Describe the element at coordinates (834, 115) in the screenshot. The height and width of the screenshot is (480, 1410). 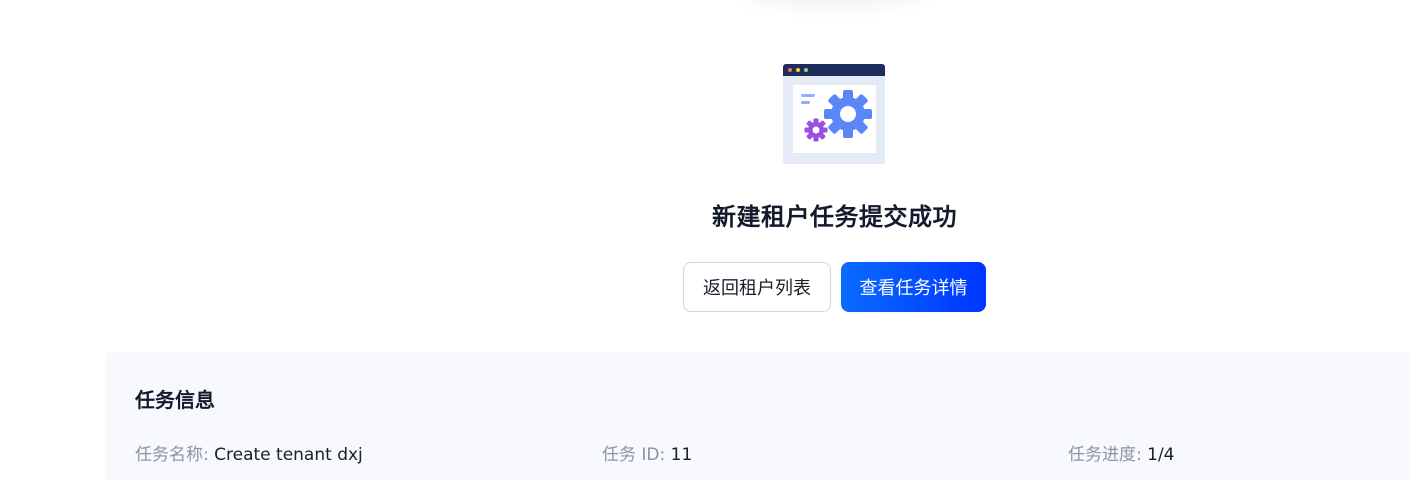
I see `settings-window-icon` at that location.